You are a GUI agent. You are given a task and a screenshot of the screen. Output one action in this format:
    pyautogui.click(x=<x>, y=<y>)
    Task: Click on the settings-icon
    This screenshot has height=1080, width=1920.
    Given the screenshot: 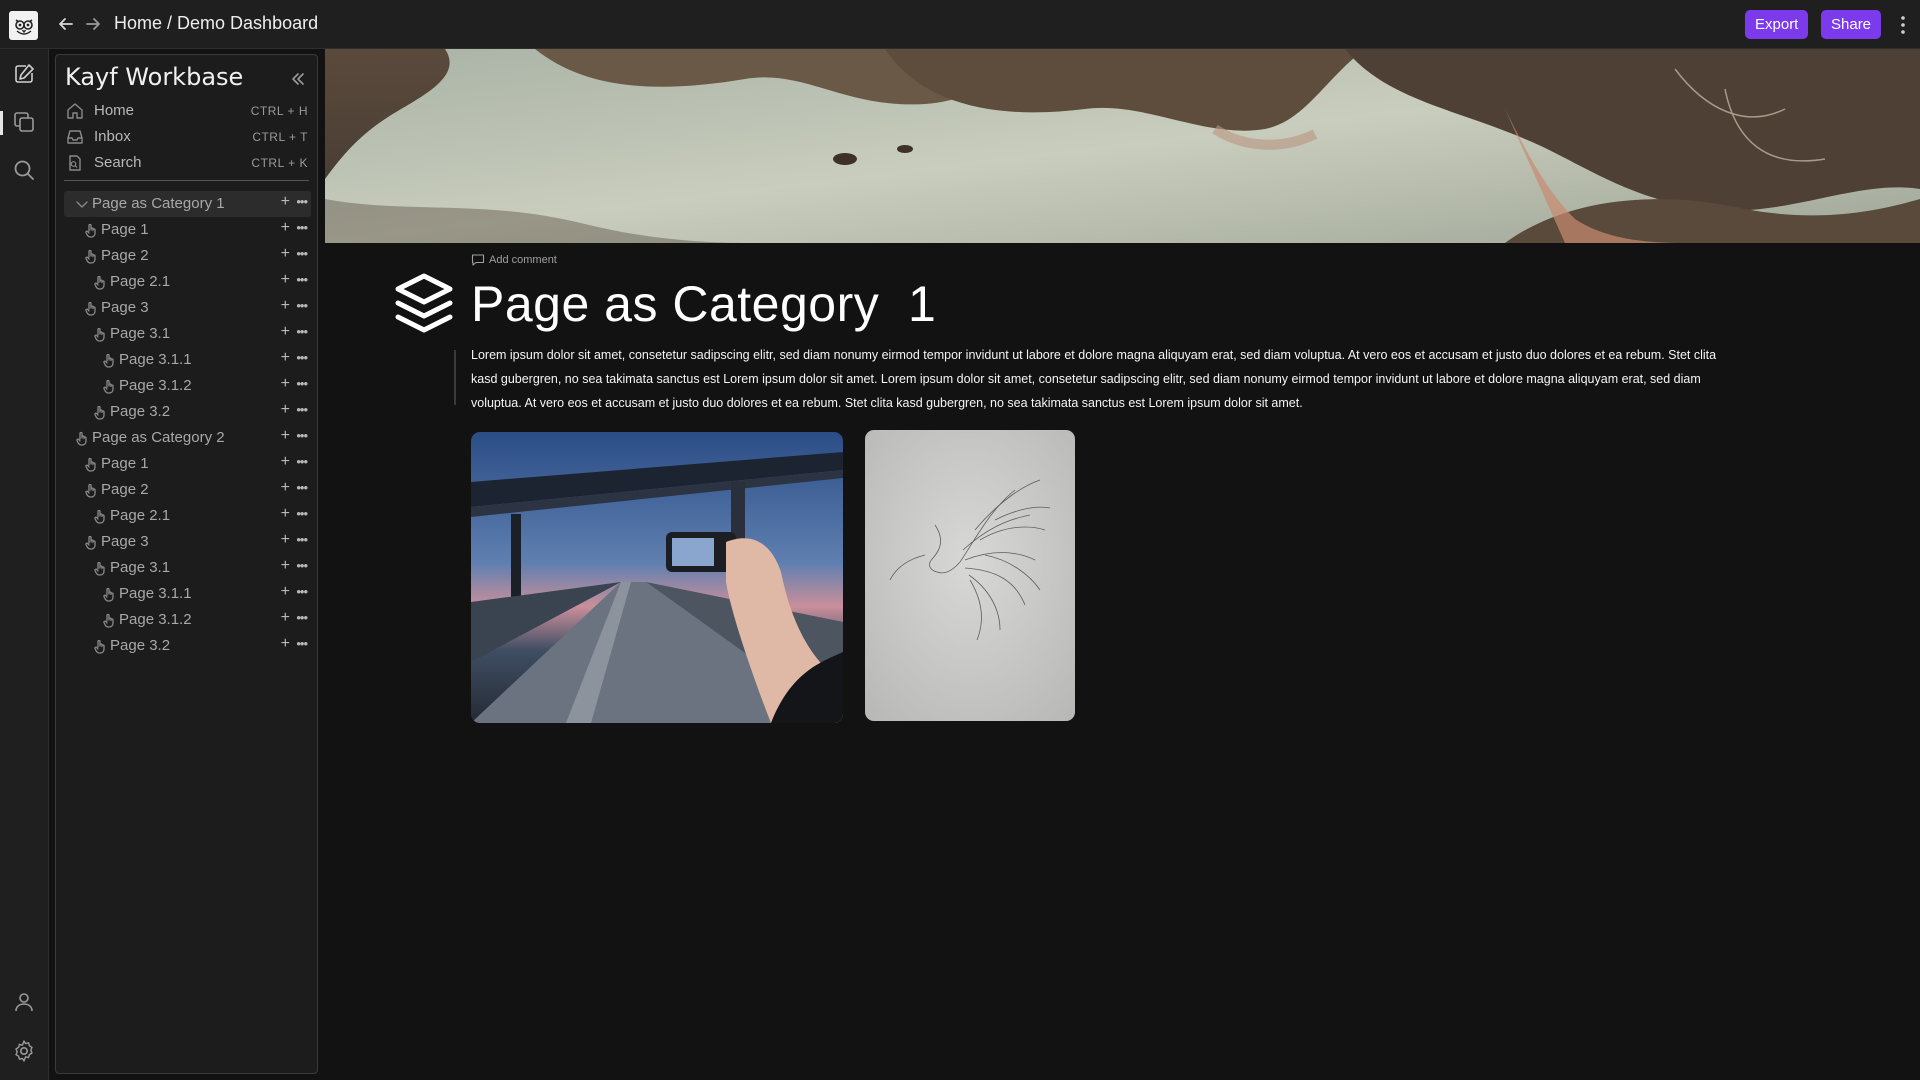 What is the action you would take?
    pyautogui.click(x=24, y=1051)
    